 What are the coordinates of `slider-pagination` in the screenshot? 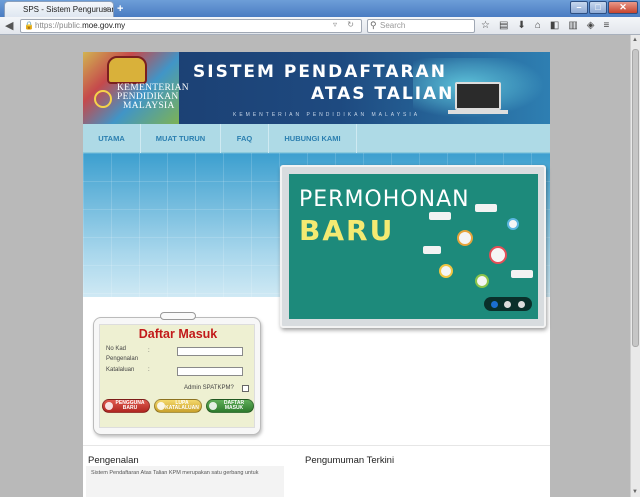 It's located at (508, 304).